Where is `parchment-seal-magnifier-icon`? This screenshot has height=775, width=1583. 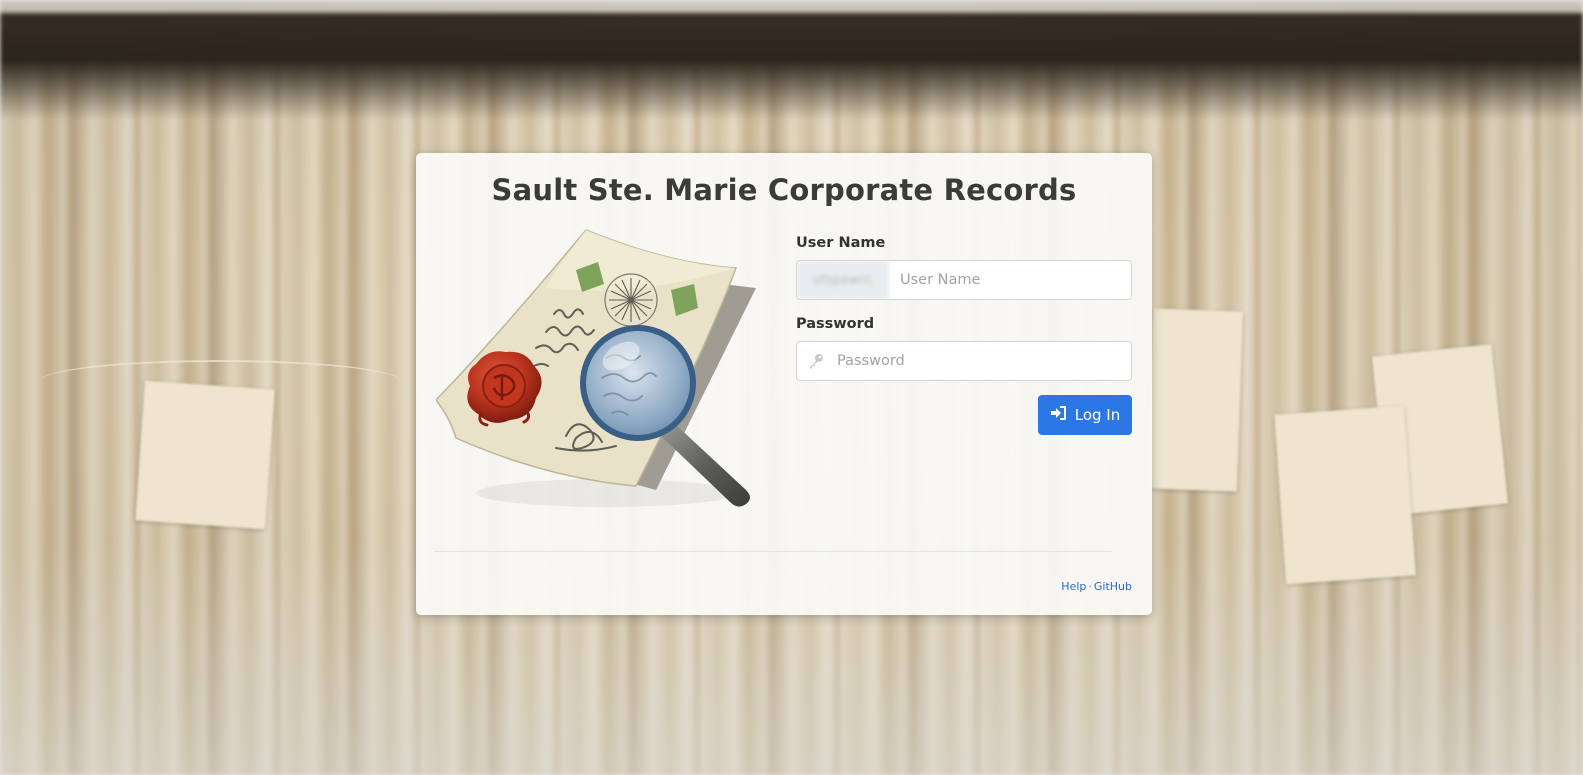 parchment-seal-magnifier-icon is located at coordinates (600, 370).